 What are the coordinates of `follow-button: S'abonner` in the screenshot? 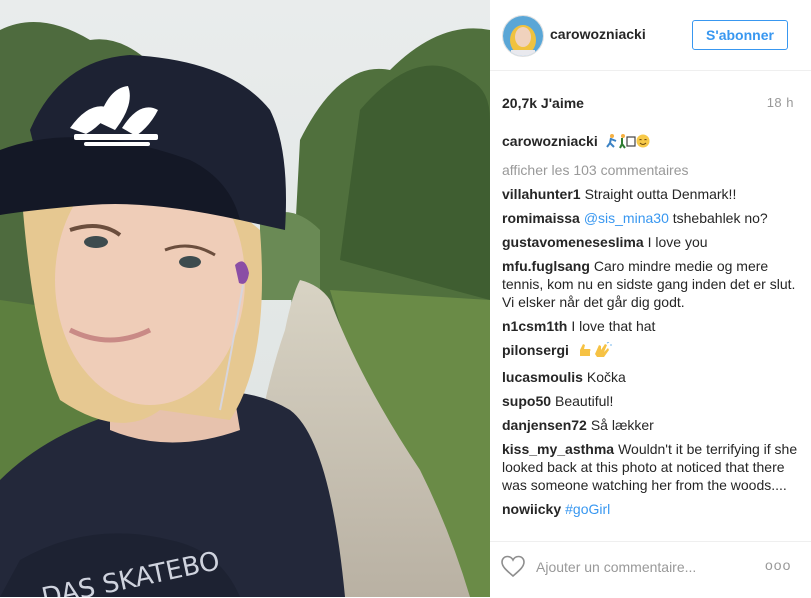 It's located at (740, 35).